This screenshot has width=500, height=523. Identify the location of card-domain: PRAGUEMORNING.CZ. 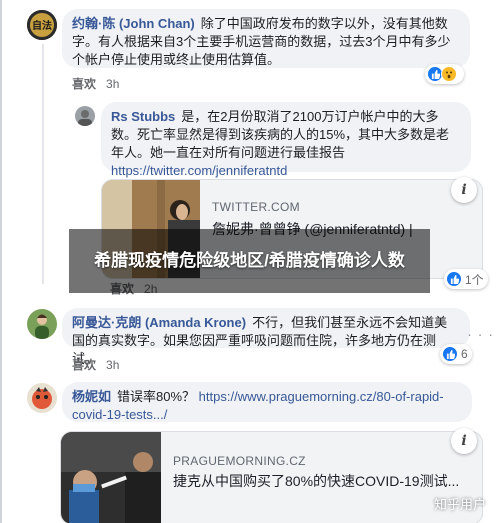
(239, 461).